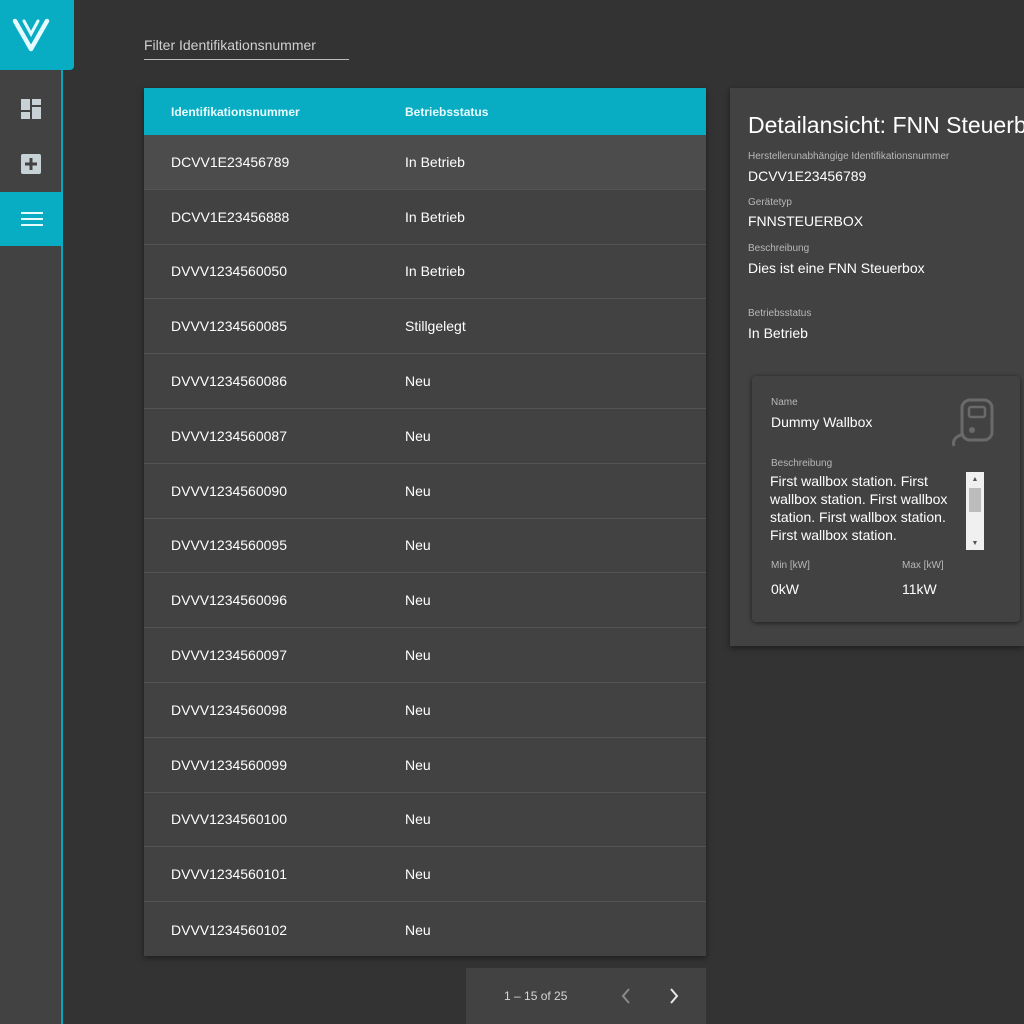  I want to click on scroll-down-arrow-icon: ▼, so click(975, 543).